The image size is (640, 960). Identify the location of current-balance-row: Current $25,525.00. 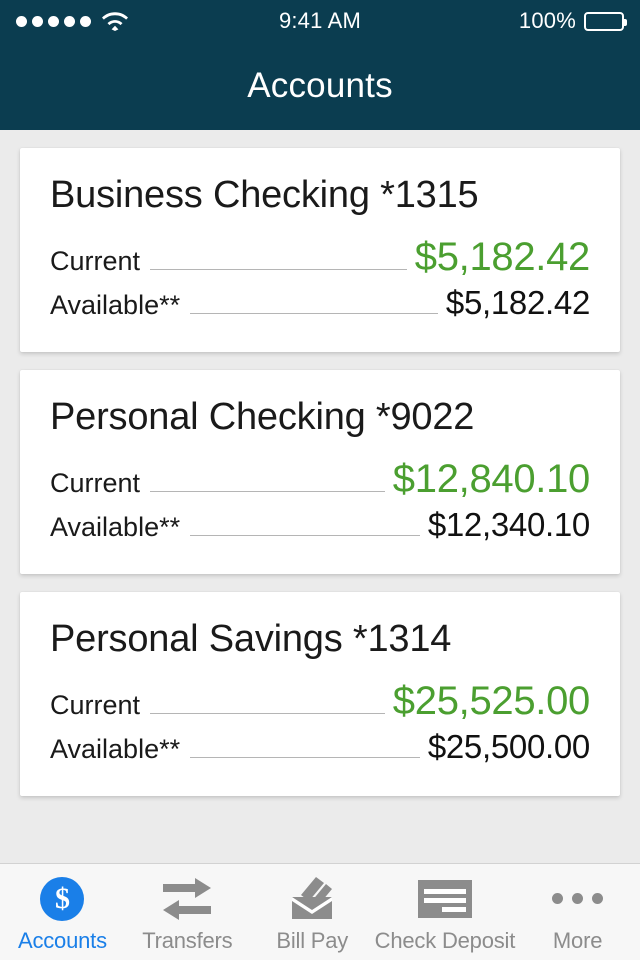
(320, 701).